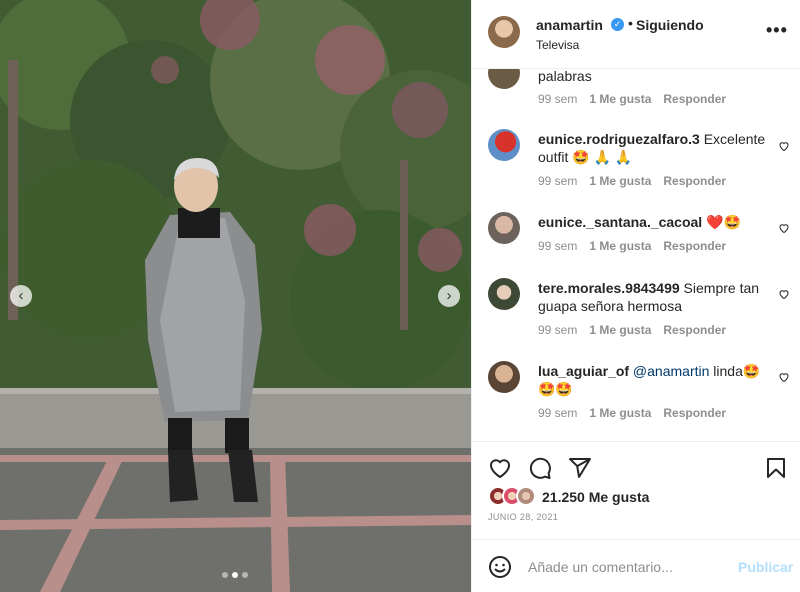  I want to click on comment-text: eunice._santana._cacoal ❤️🤩, so click(654, 222).